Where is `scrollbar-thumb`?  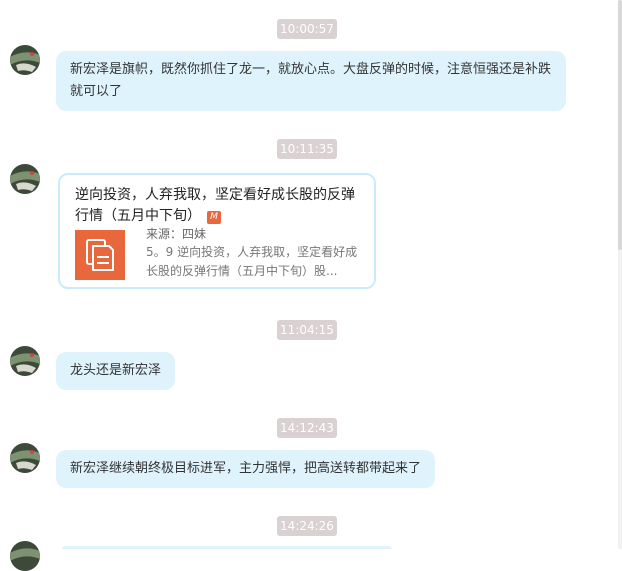
scrollbar-thumb is located at coordinates (620, 125).